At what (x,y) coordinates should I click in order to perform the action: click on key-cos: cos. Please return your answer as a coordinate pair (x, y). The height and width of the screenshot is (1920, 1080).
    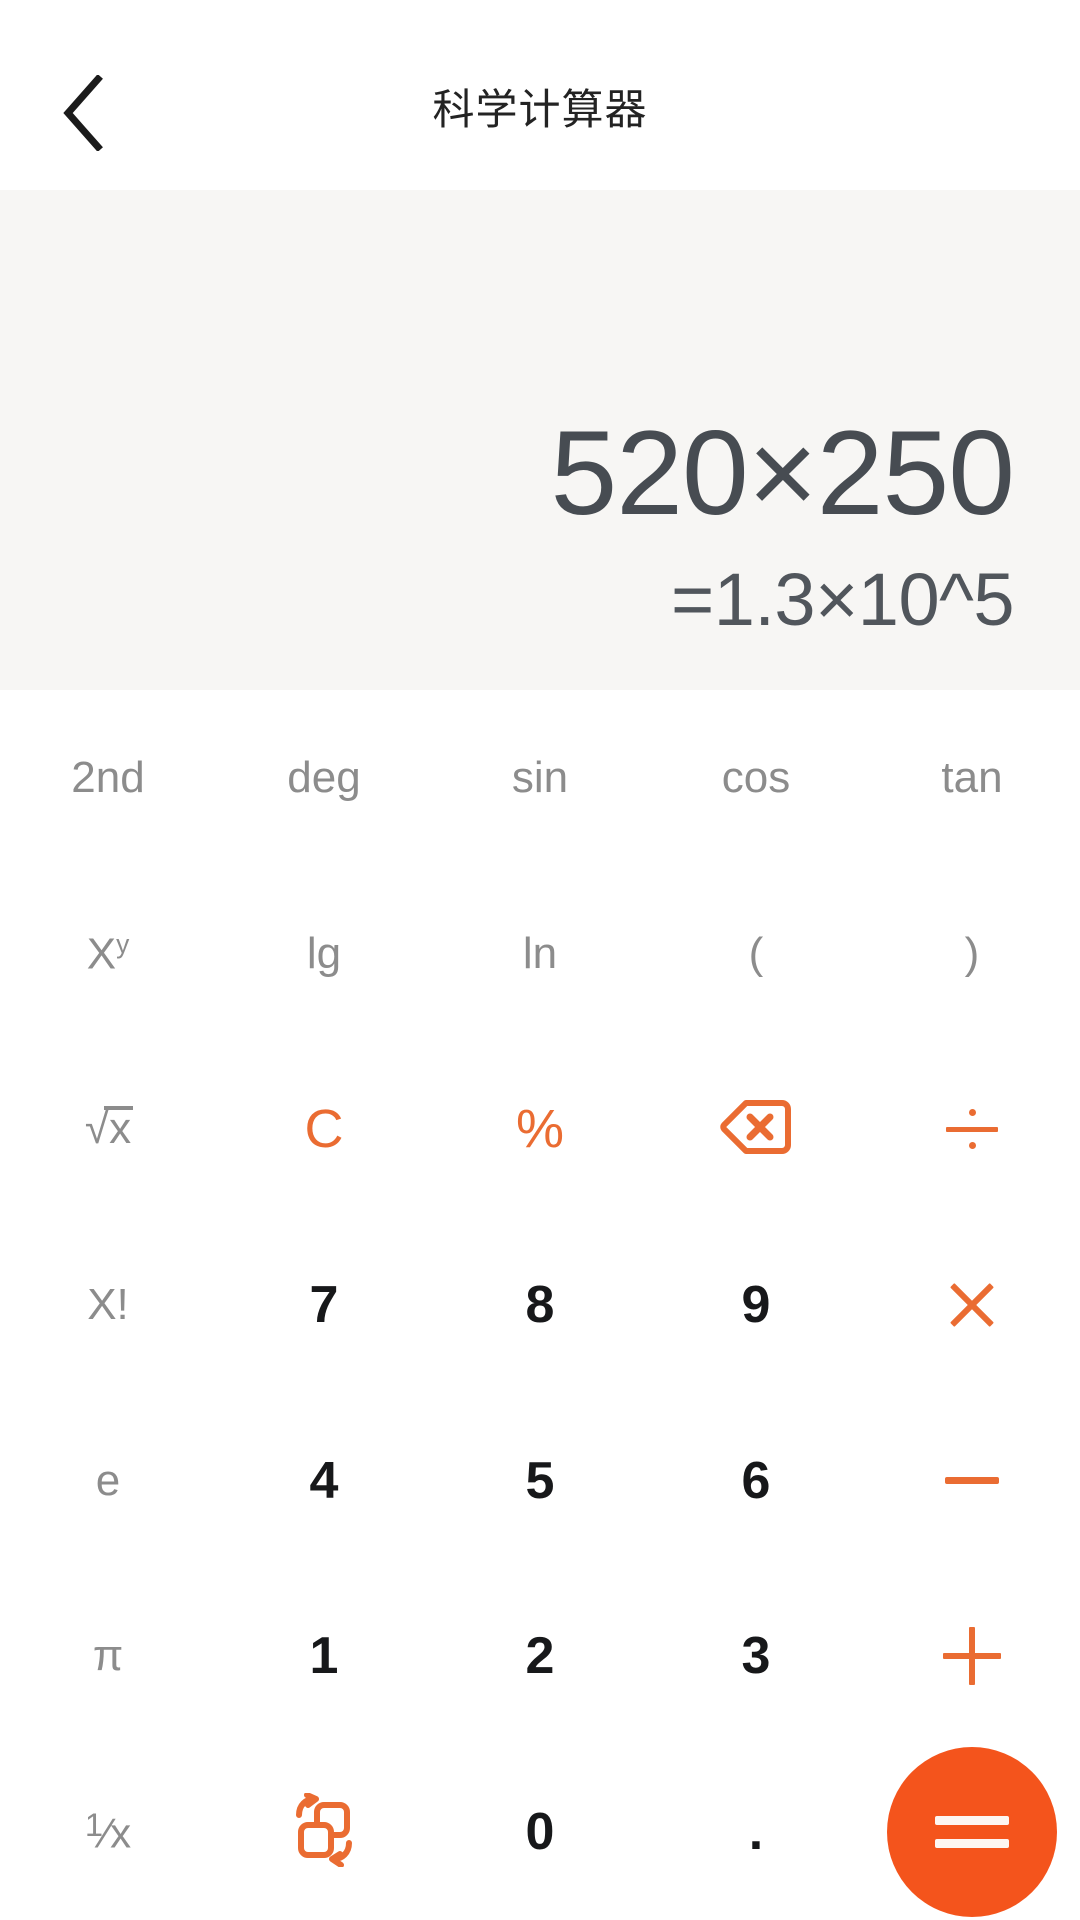
    Looking at the image, I should click on (756, 778).